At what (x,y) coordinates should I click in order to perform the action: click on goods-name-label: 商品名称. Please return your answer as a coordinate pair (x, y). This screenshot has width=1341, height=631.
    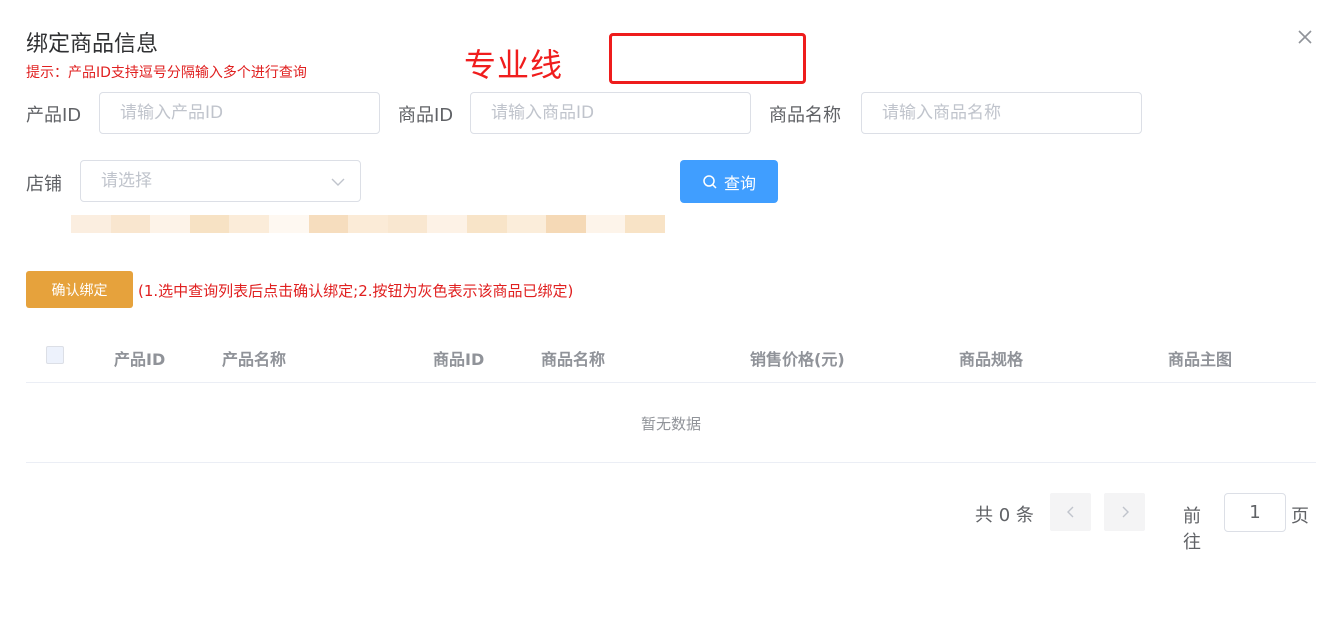
    Looking at the image, I should click on (805, 115).